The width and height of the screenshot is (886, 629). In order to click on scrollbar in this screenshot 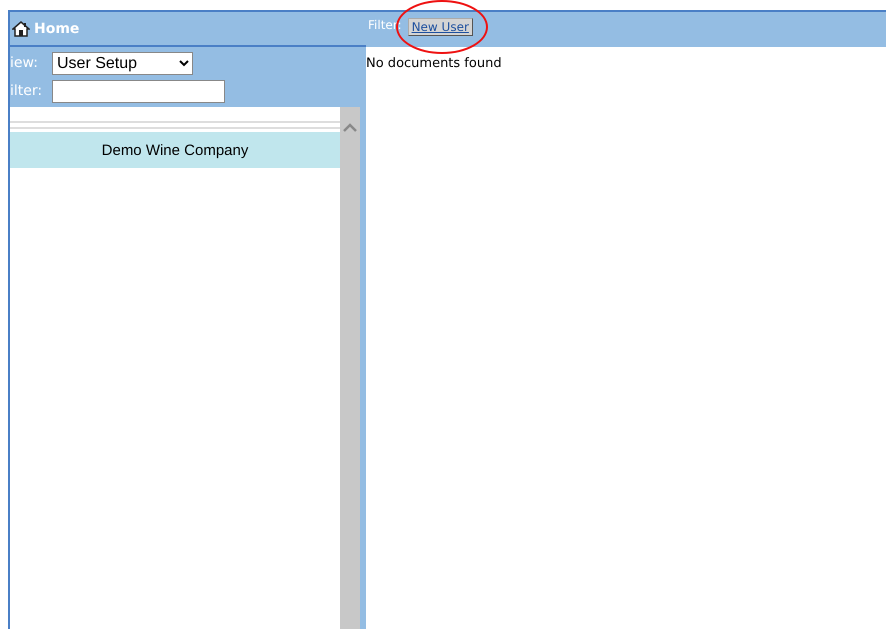, I will do `click(350, 368)`.